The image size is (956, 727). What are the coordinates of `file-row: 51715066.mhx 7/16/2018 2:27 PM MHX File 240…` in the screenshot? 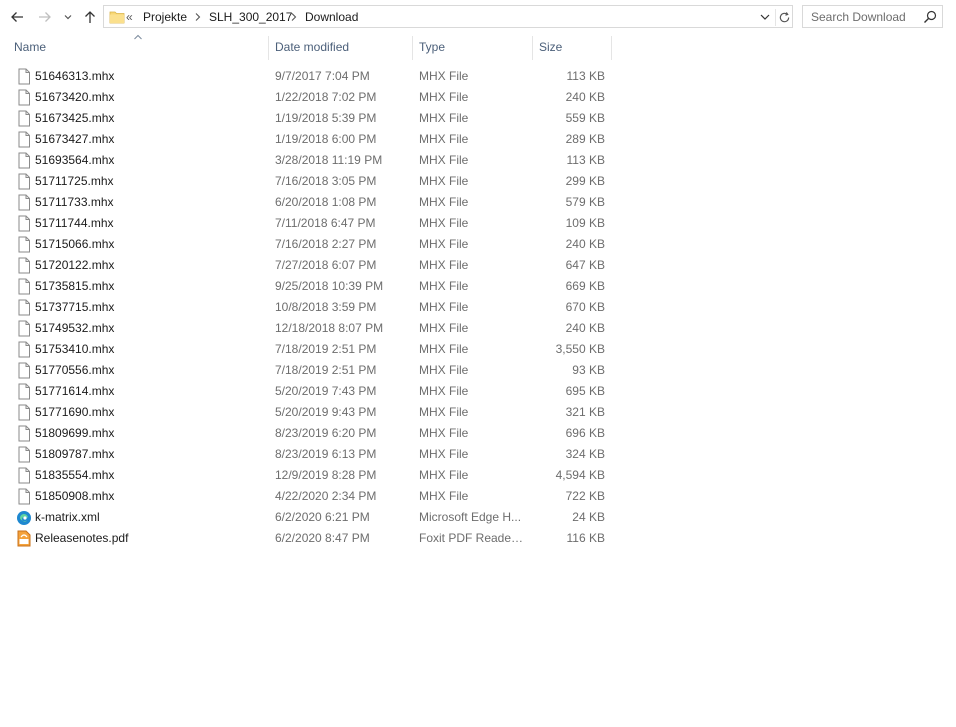 It's located at (306, 244).